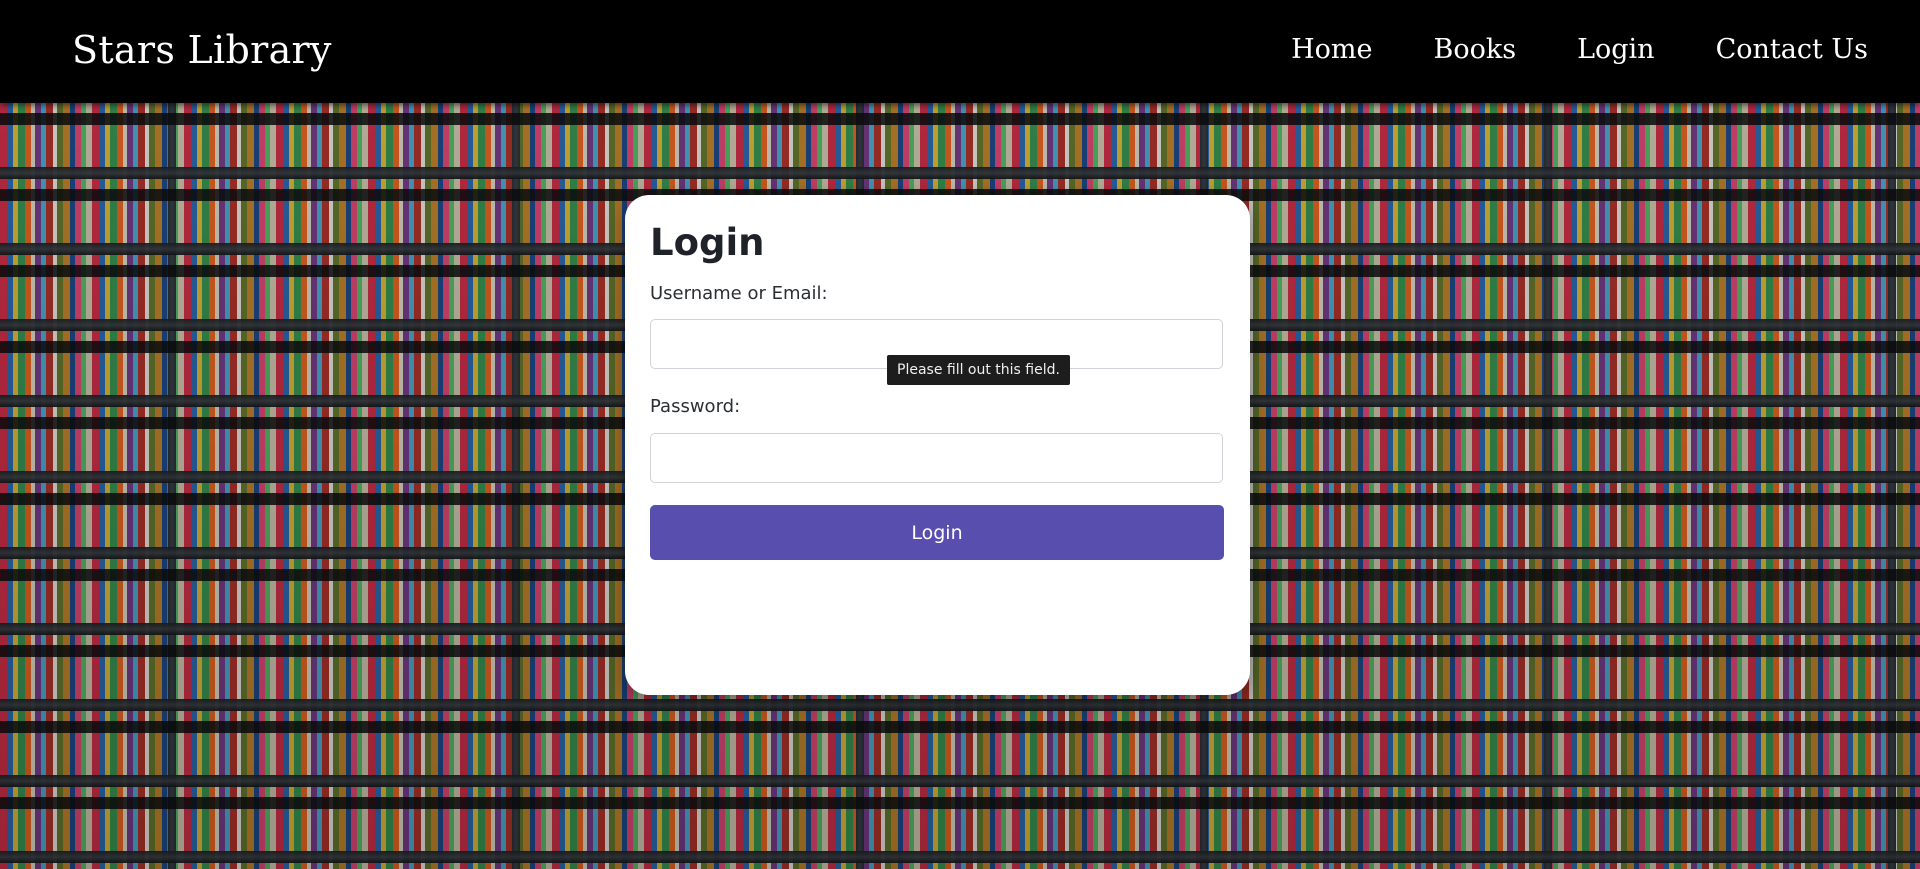 This screenshot has width=1920, height=869. What do you see at coordinates (978, 370) in the screenshot?
I see `validation-tooltip: Please fill out this field.` at bounding box center [978, 370].